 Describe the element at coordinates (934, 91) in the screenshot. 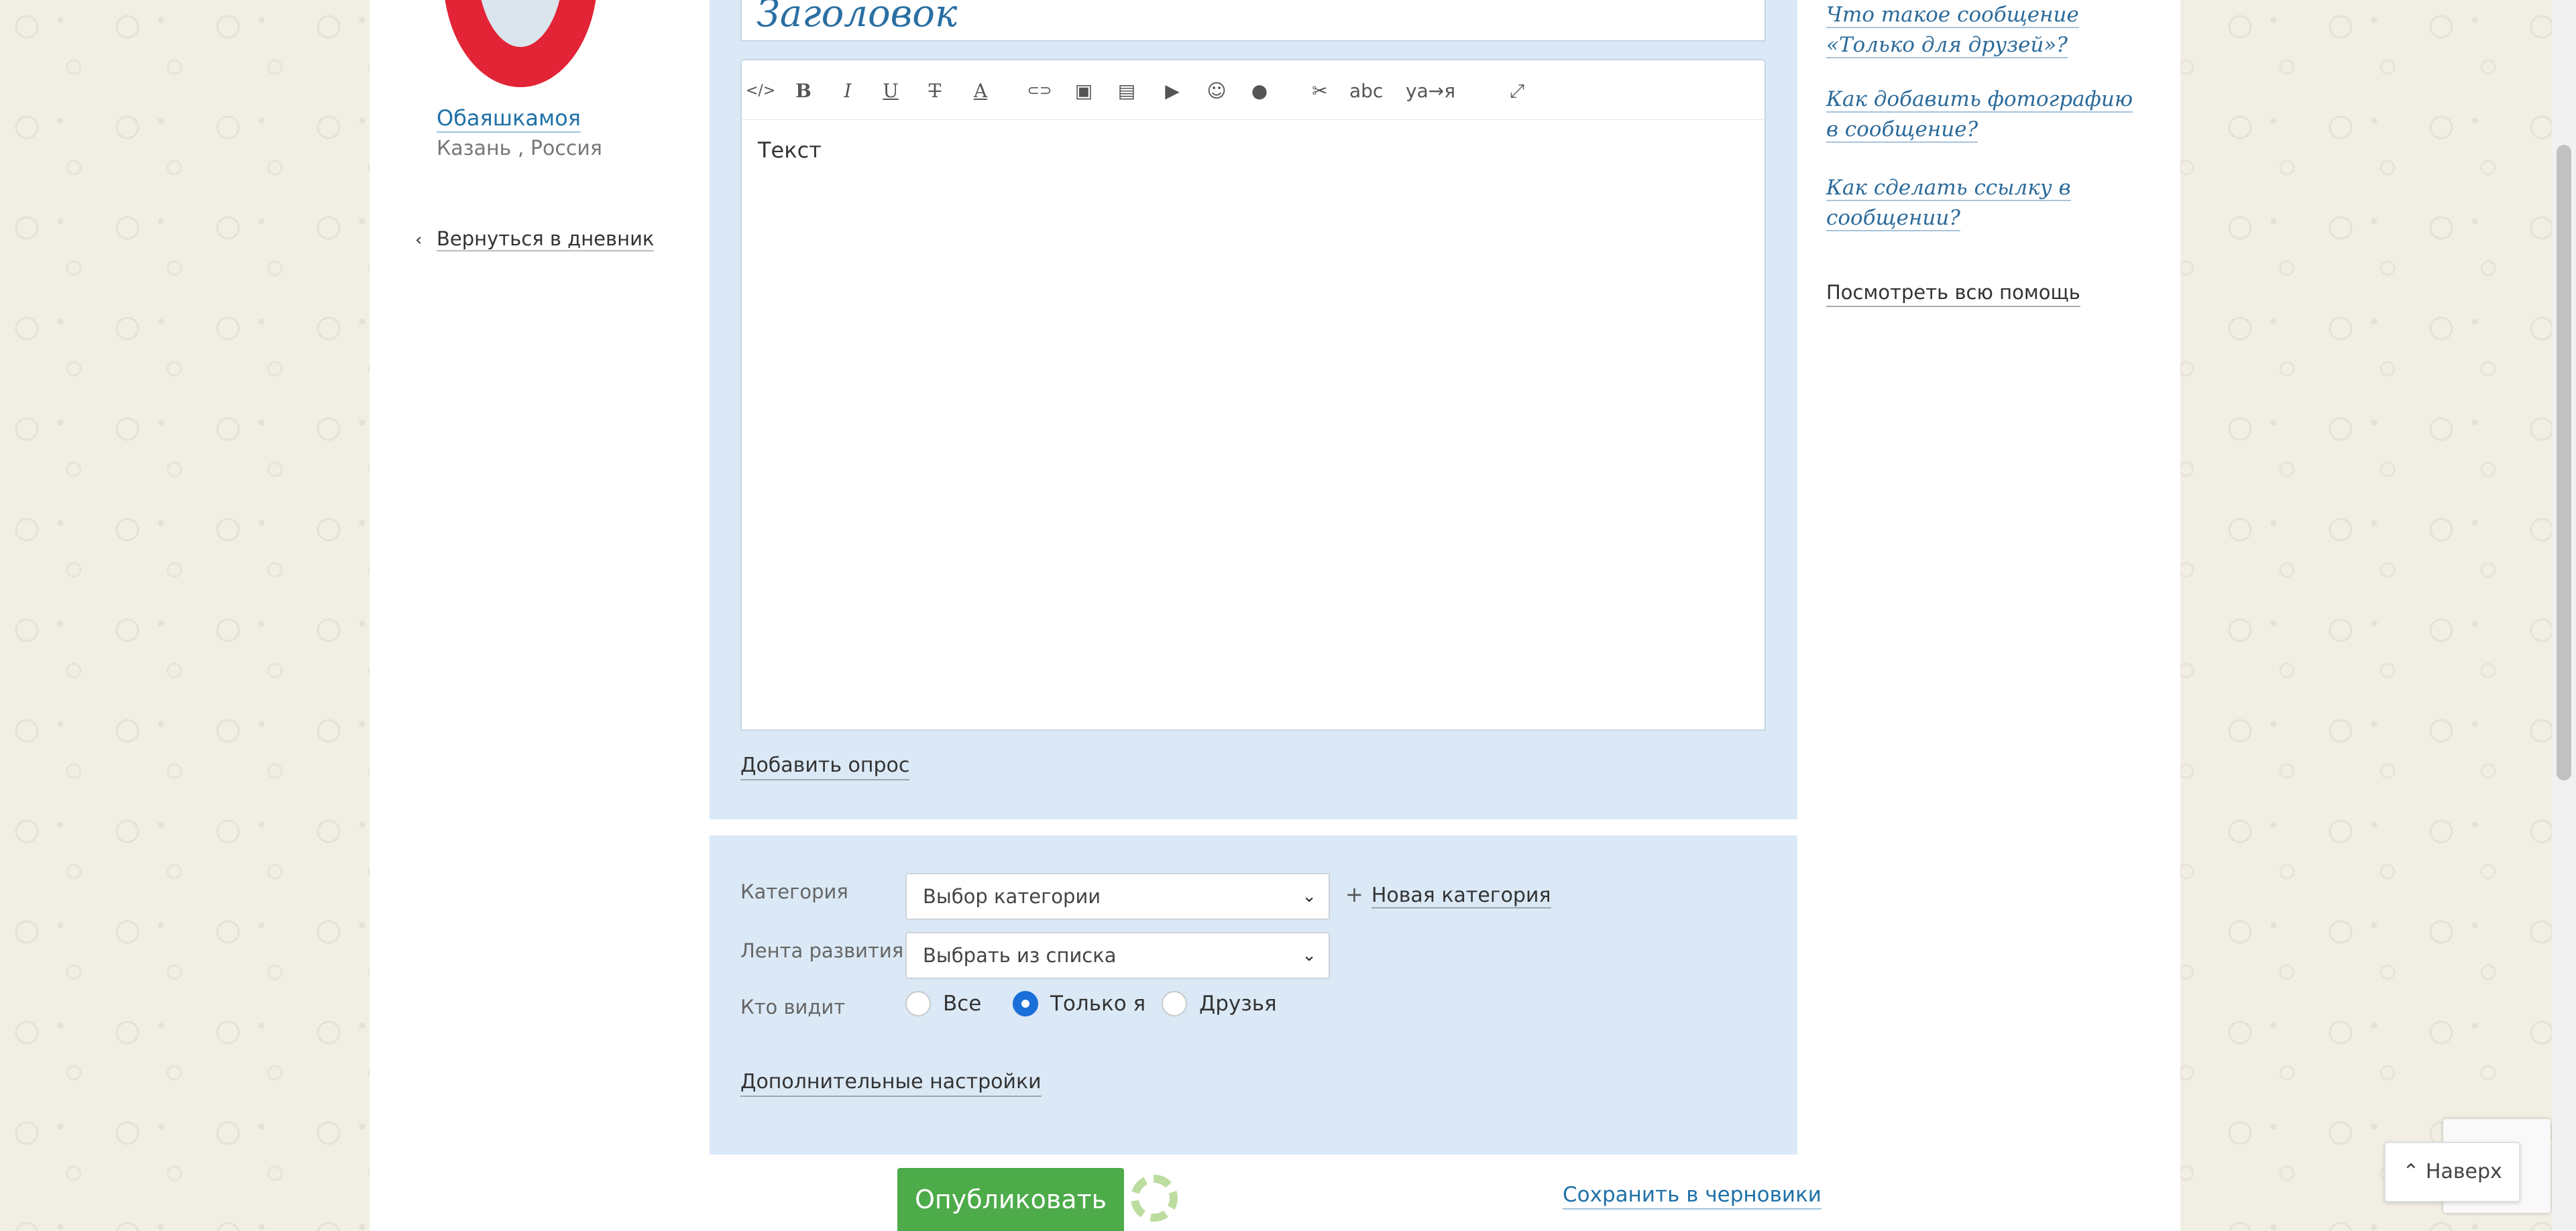

I see `strikethrough-icon: T` at that location.